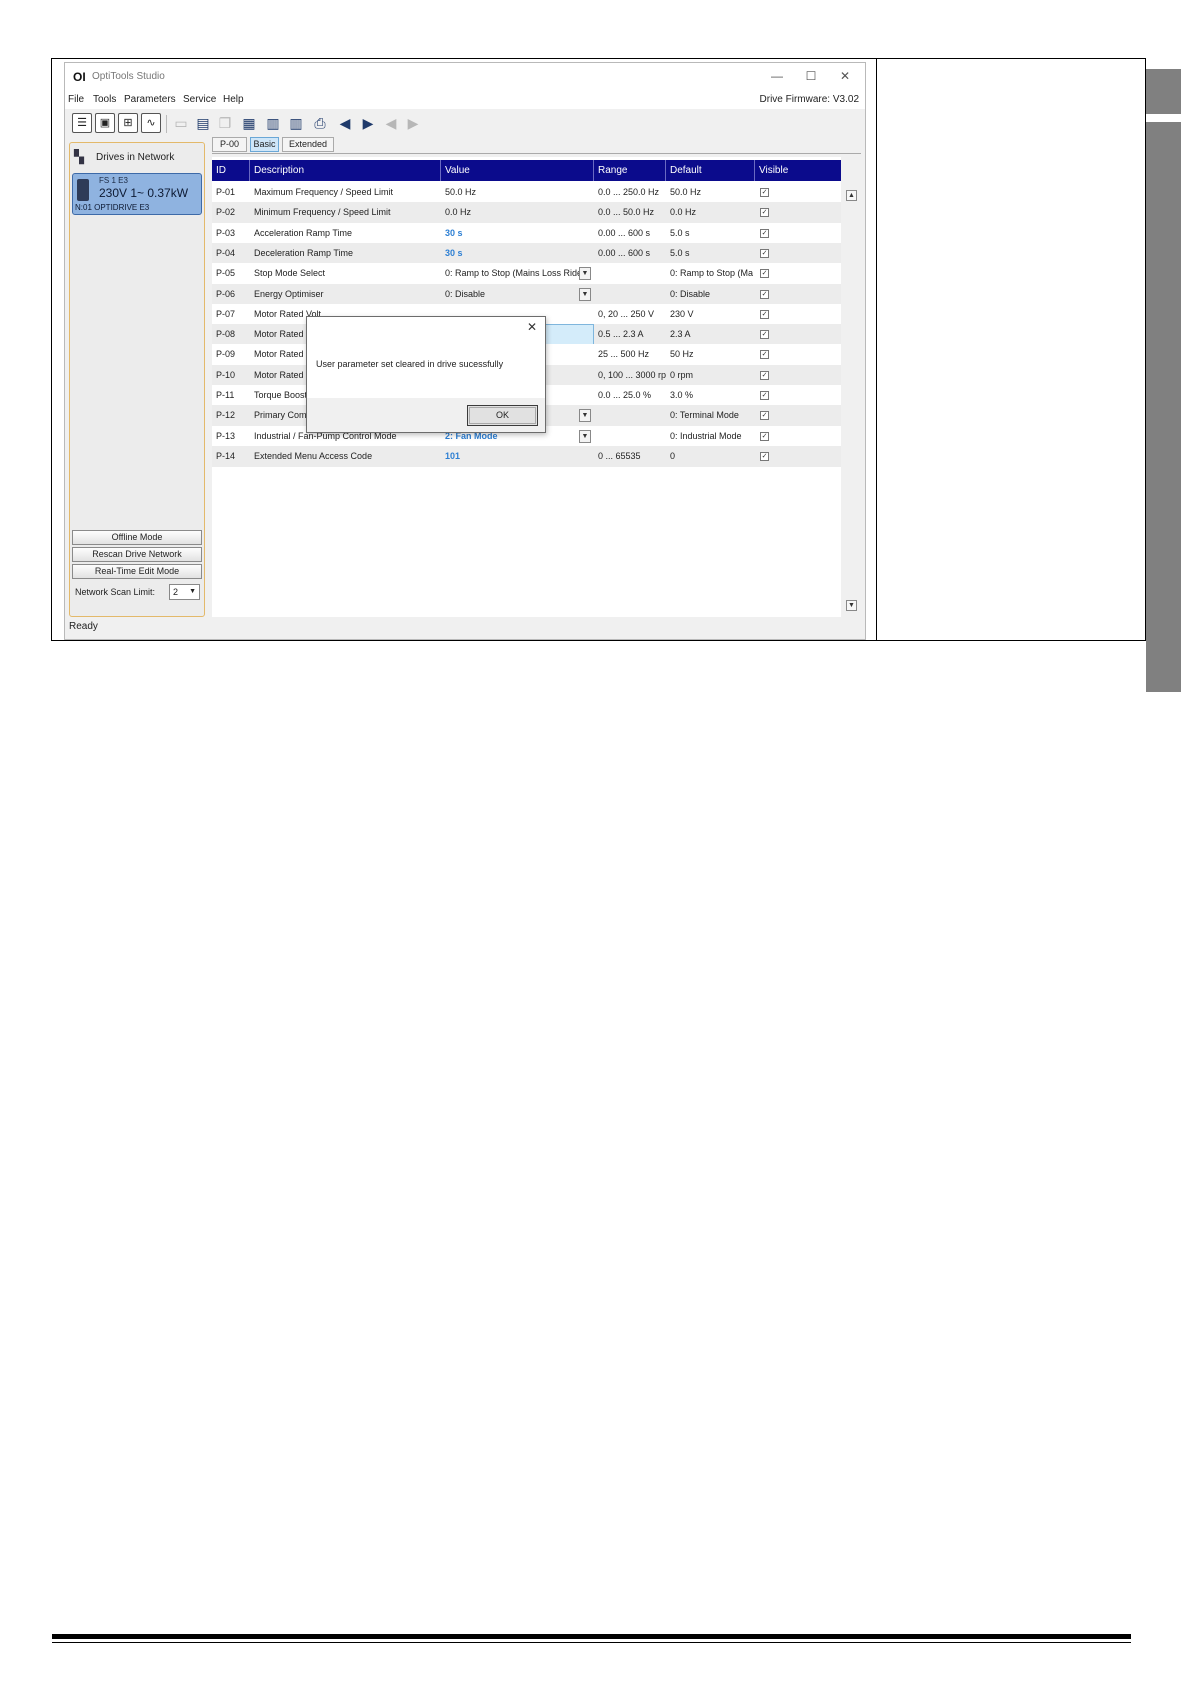  Describe the element at coordinates (532, 327) in the screenshot. I see `dialog-close-icon: ✕` at that location.